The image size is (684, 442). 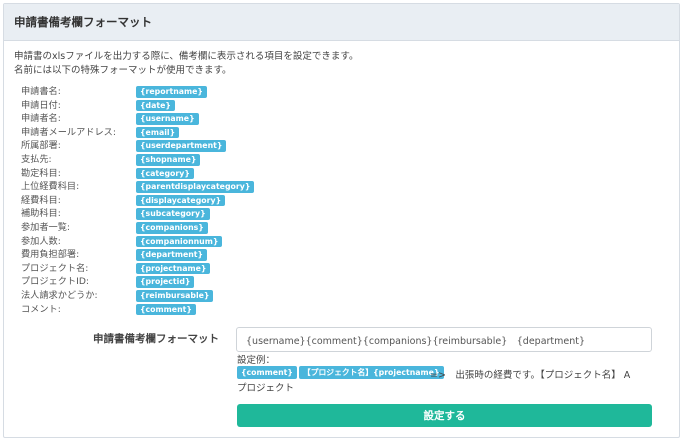 What do you see at coordinates (41, 91) in the screenshot?
I see `field-label: 申請書名:` at bounding box center [41, 91].